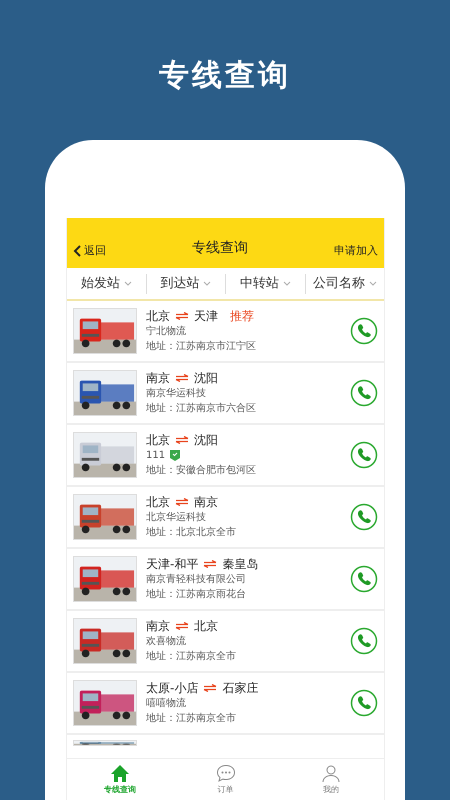 The width and height of the screenshot is (450, 800). Describe the element at coordinates (156, 455) in the screenshot. I see `company-name: 111` at that location.